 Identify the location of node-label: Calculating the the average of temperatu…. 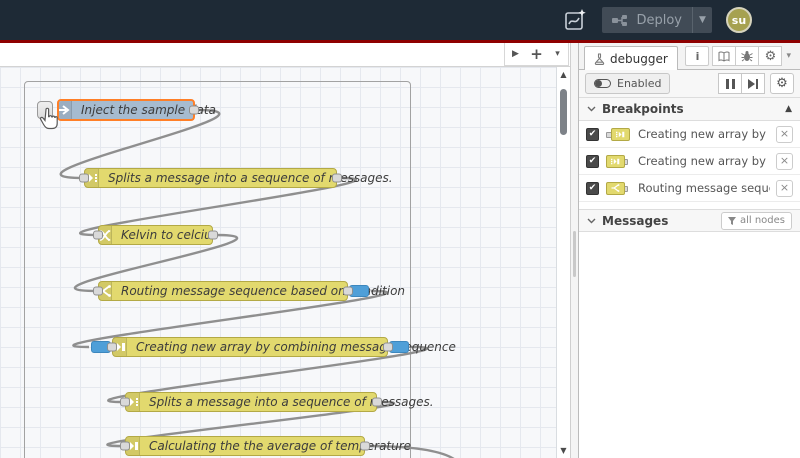
(280, 446).